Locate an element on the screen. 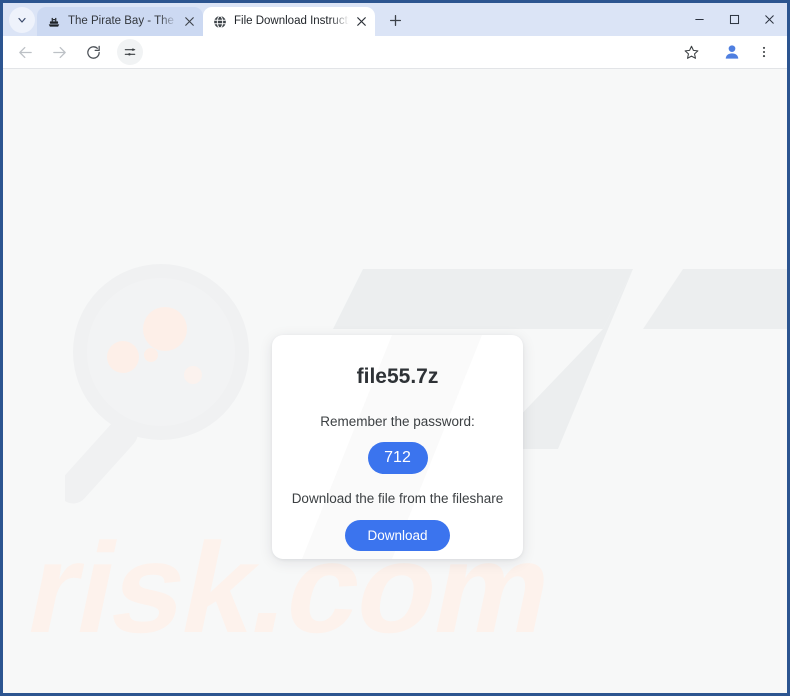  bookmark-button is located at coordinates (691, 52).